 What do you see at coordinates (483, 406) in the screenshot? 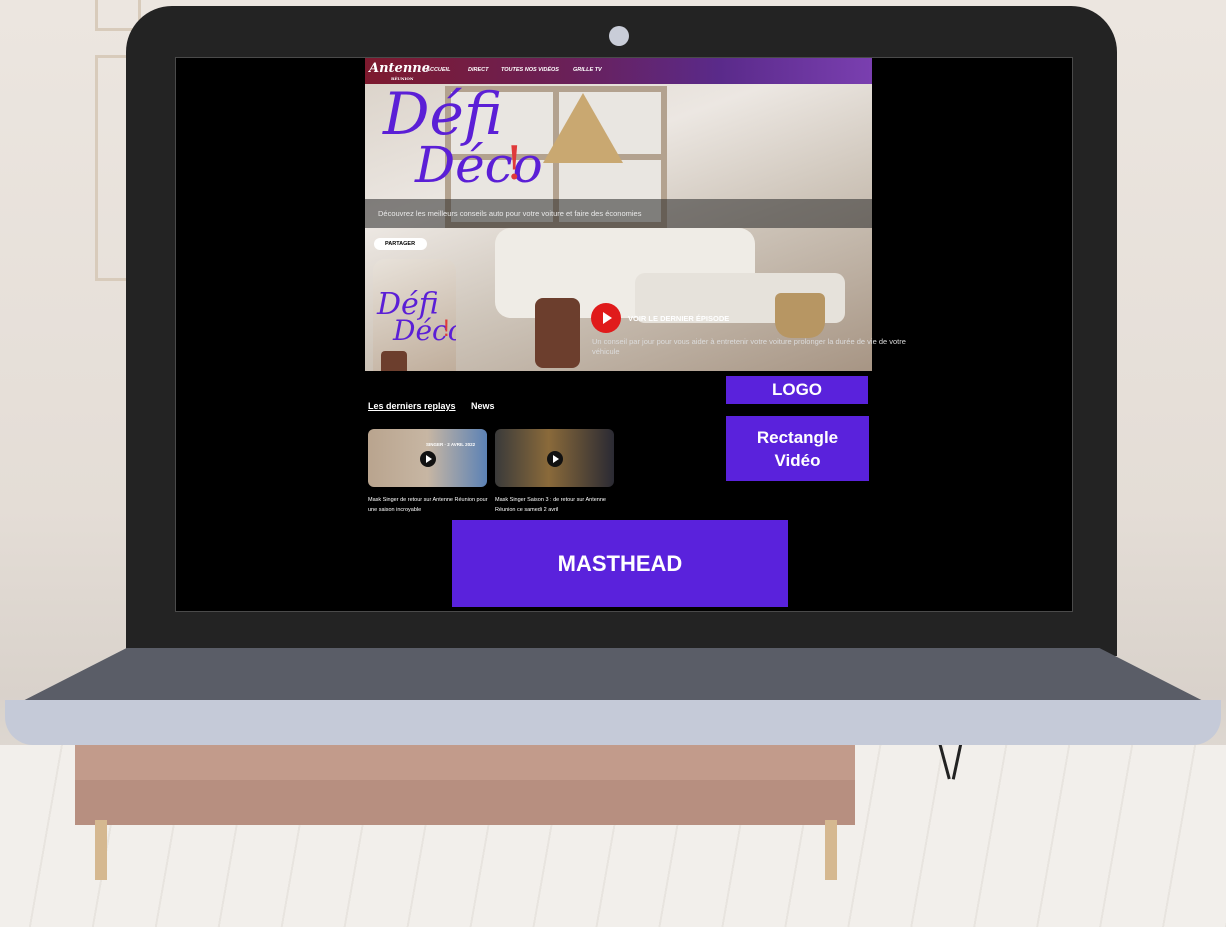
I see `tab-news: News` at bounding box center [483, 406].